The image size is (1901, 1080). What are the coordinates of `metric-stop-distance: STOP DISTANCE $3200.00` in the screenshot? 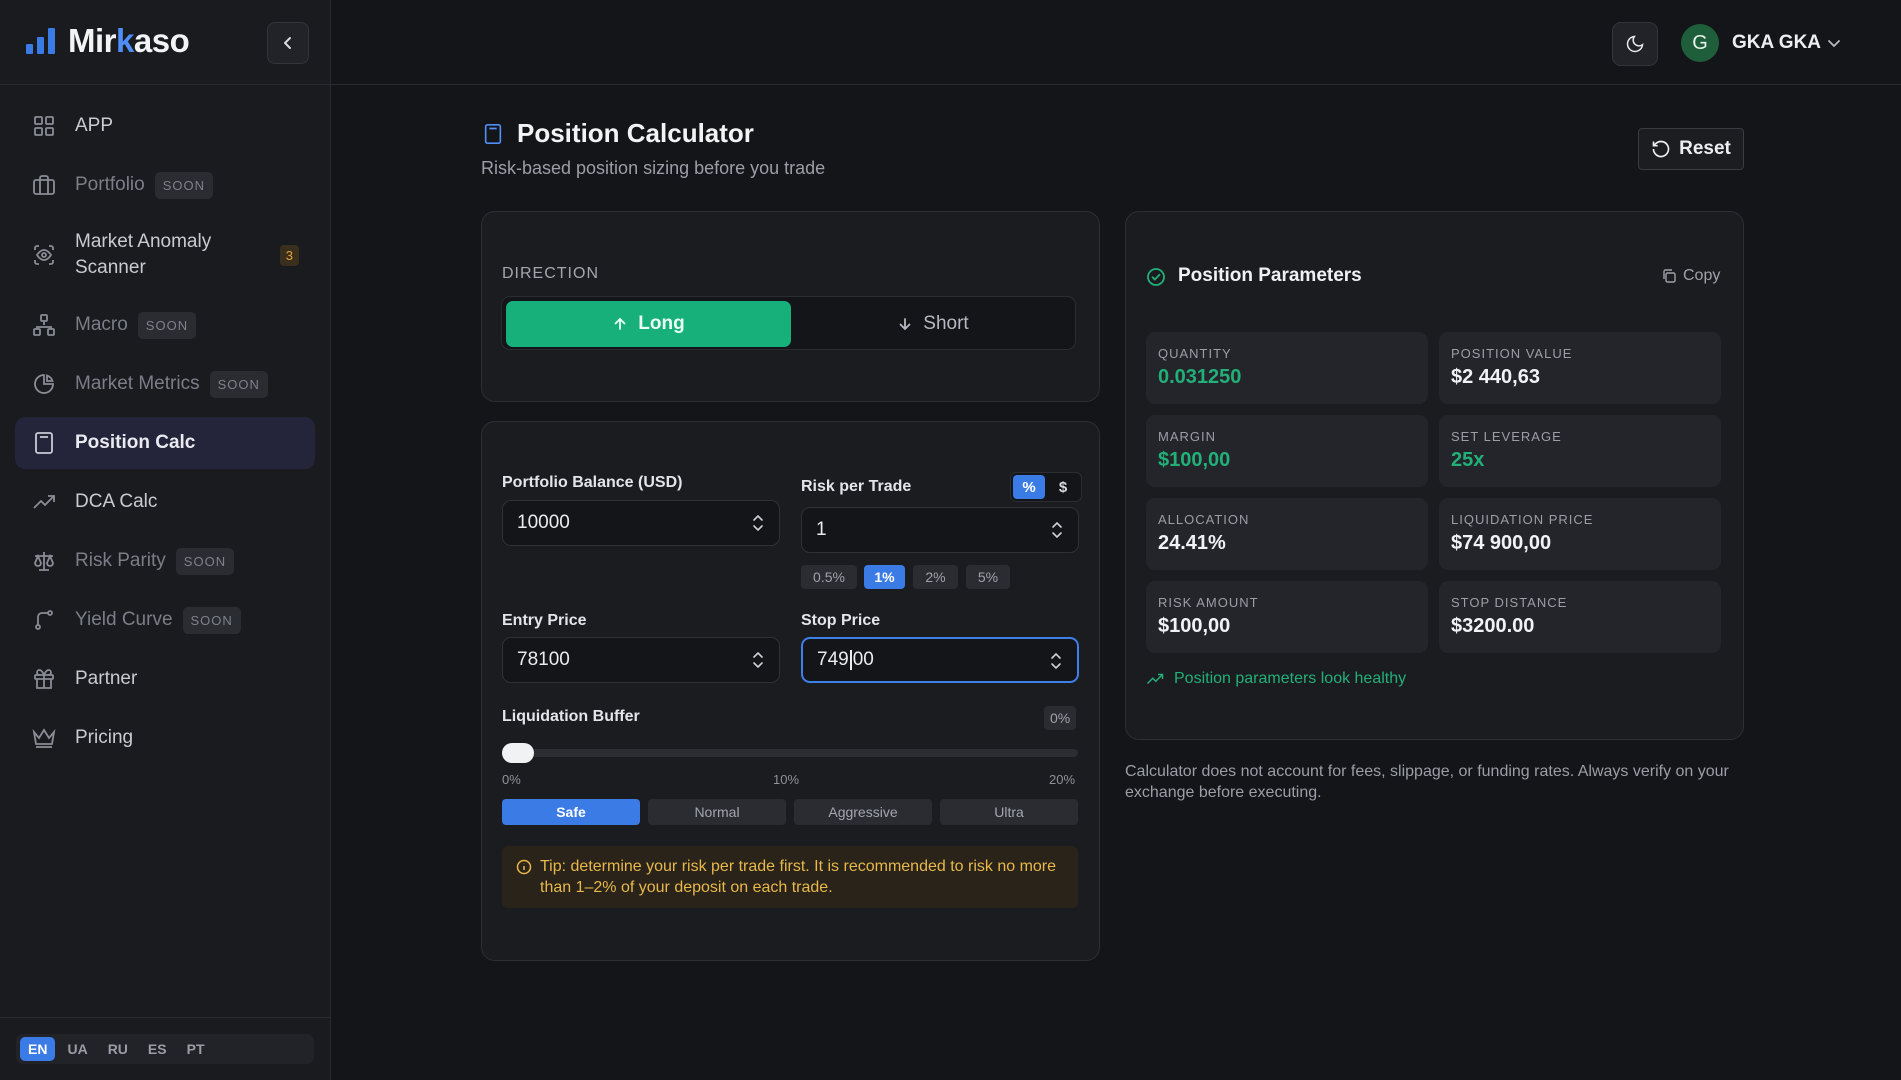 It's located at (1580, 617).